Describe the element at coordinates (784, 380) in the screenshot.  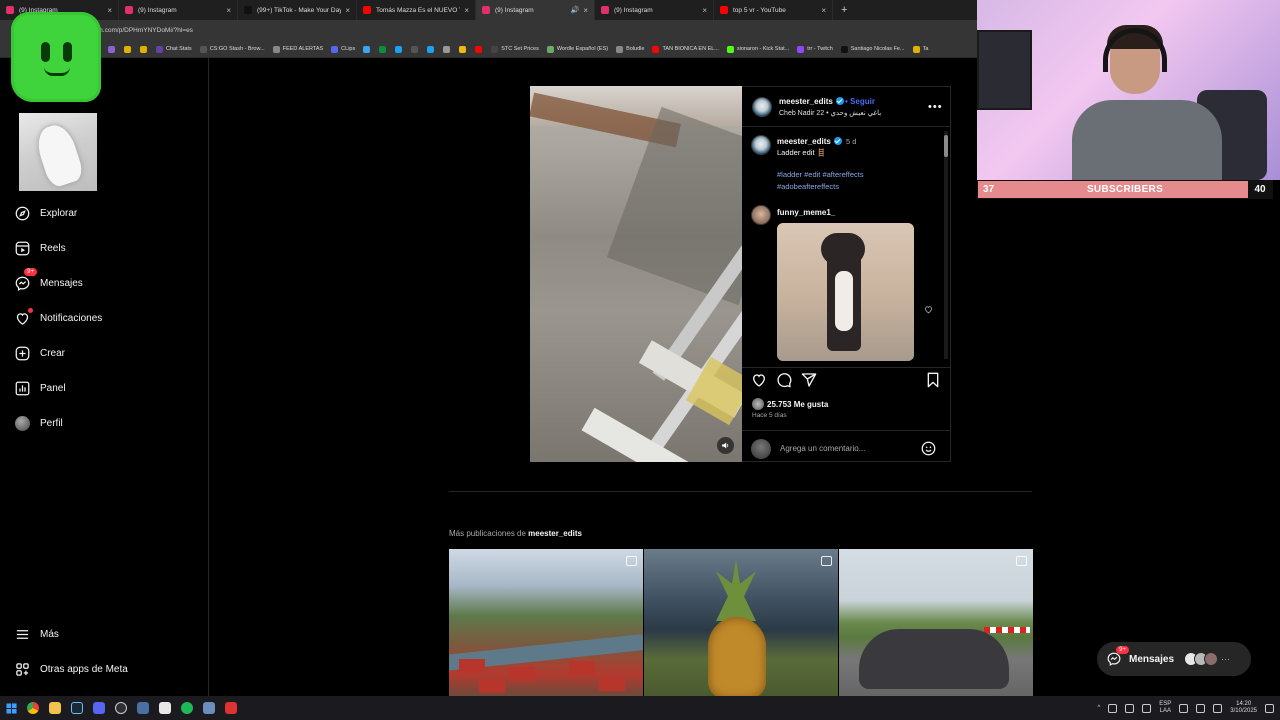
I see `comment-icon` at that location.